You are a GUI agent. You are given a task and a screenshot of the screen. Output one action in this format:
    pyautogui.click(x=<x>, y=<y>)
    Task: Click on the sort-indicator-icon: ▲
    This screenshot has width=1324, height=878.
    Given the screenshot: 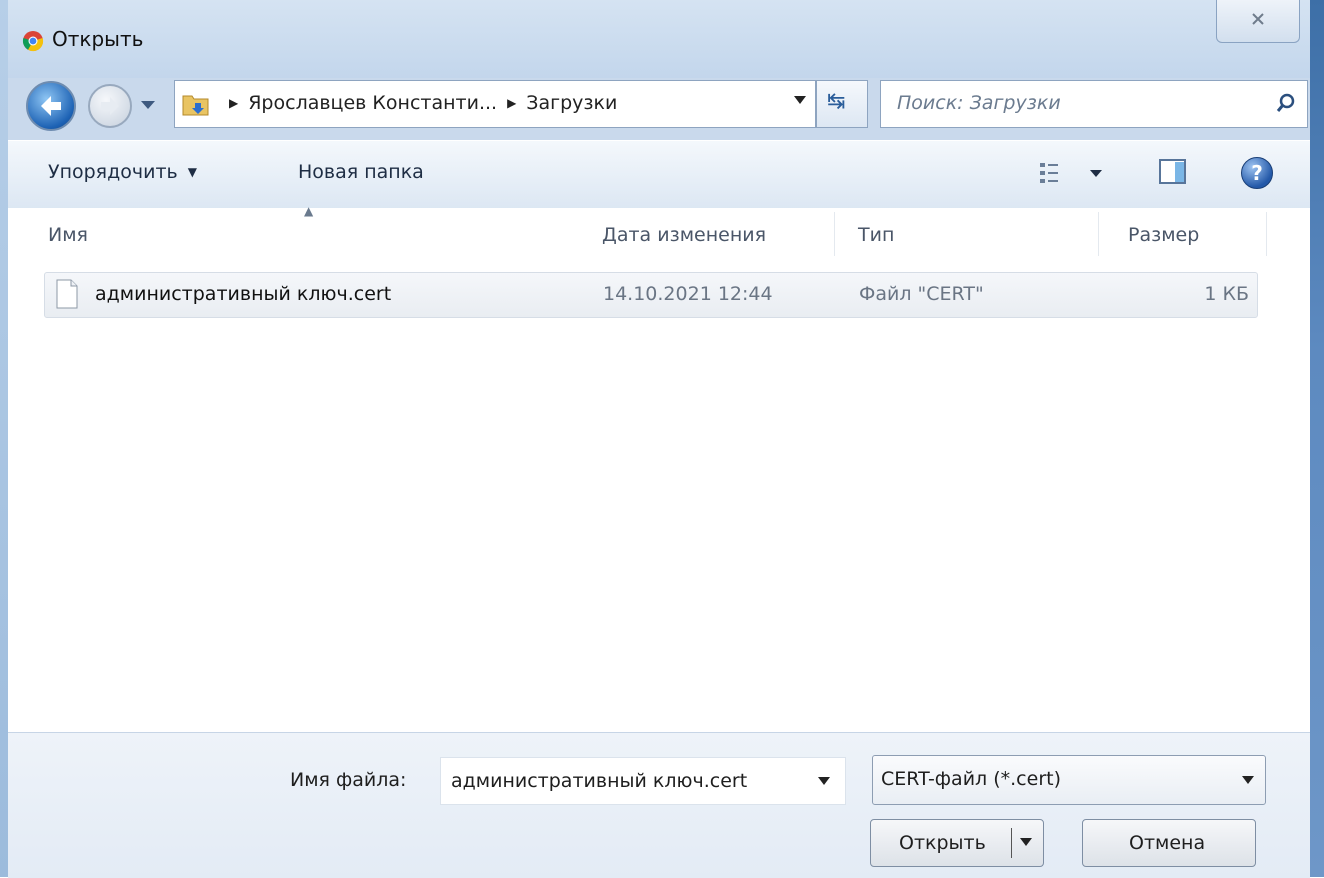 What is the action you would take?
    pyautogui.click(x=309, y=211)
    